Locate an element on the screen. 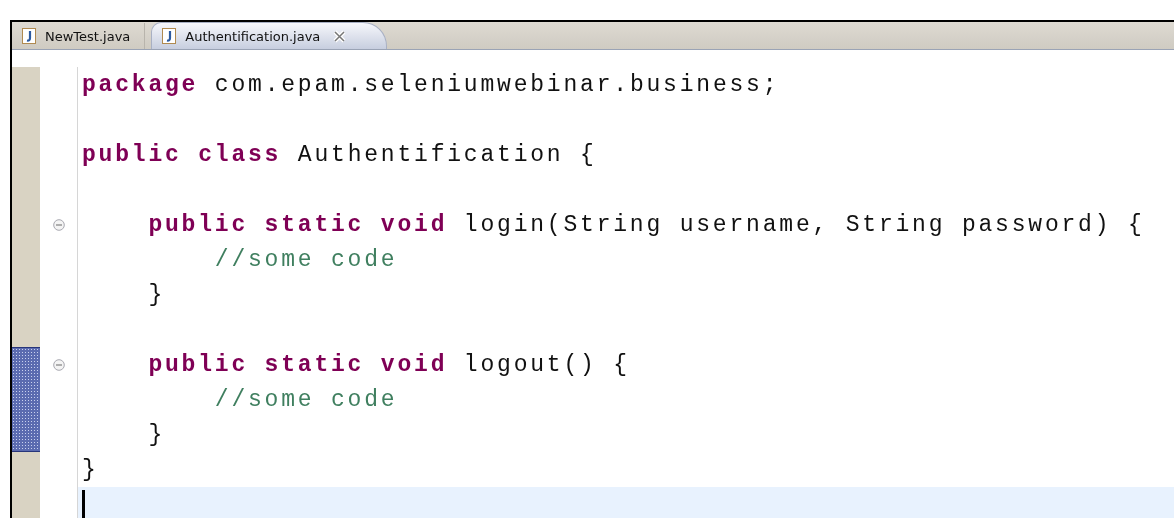  text-cursor is located at coordinates (83, 503).